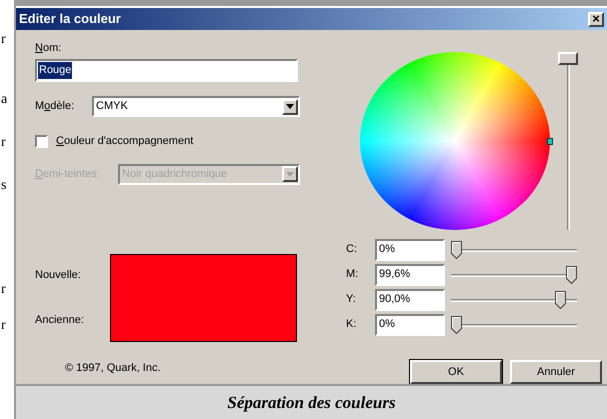 This screenshot has width=607, height=419. I want to click on channel-field: 99,6%, so click(410, 275).